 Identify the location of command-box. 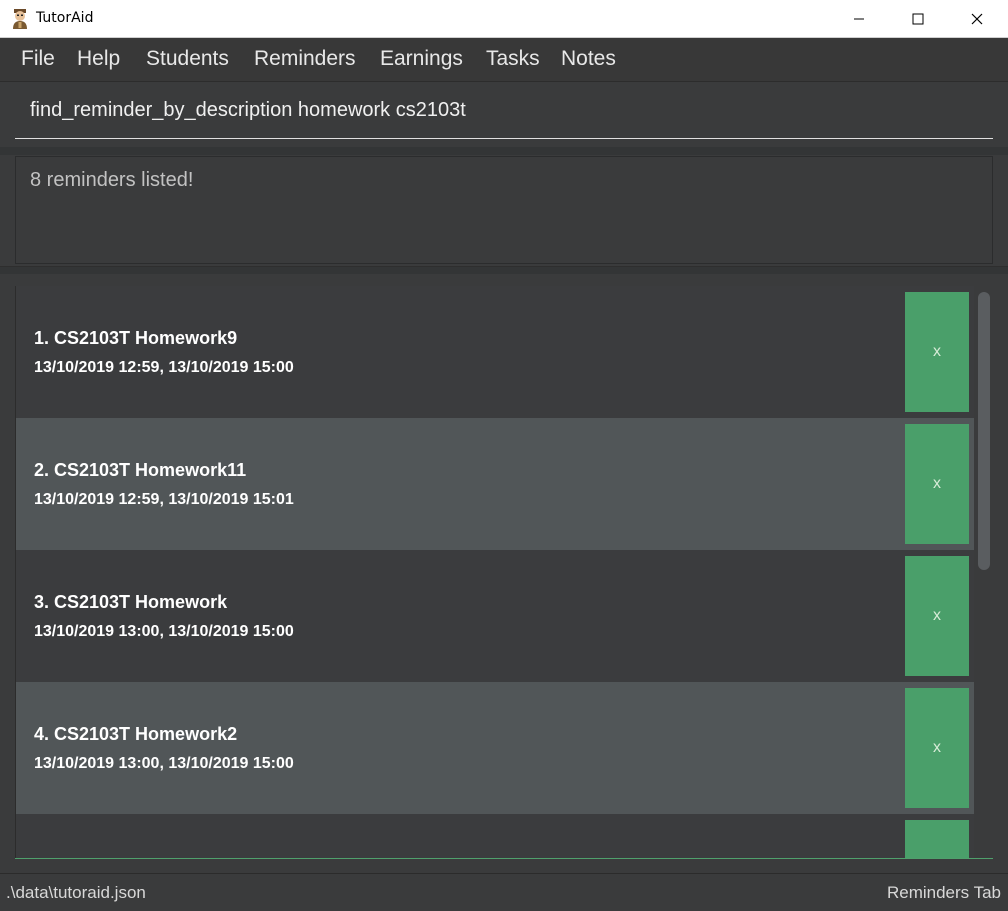
(504, 115).